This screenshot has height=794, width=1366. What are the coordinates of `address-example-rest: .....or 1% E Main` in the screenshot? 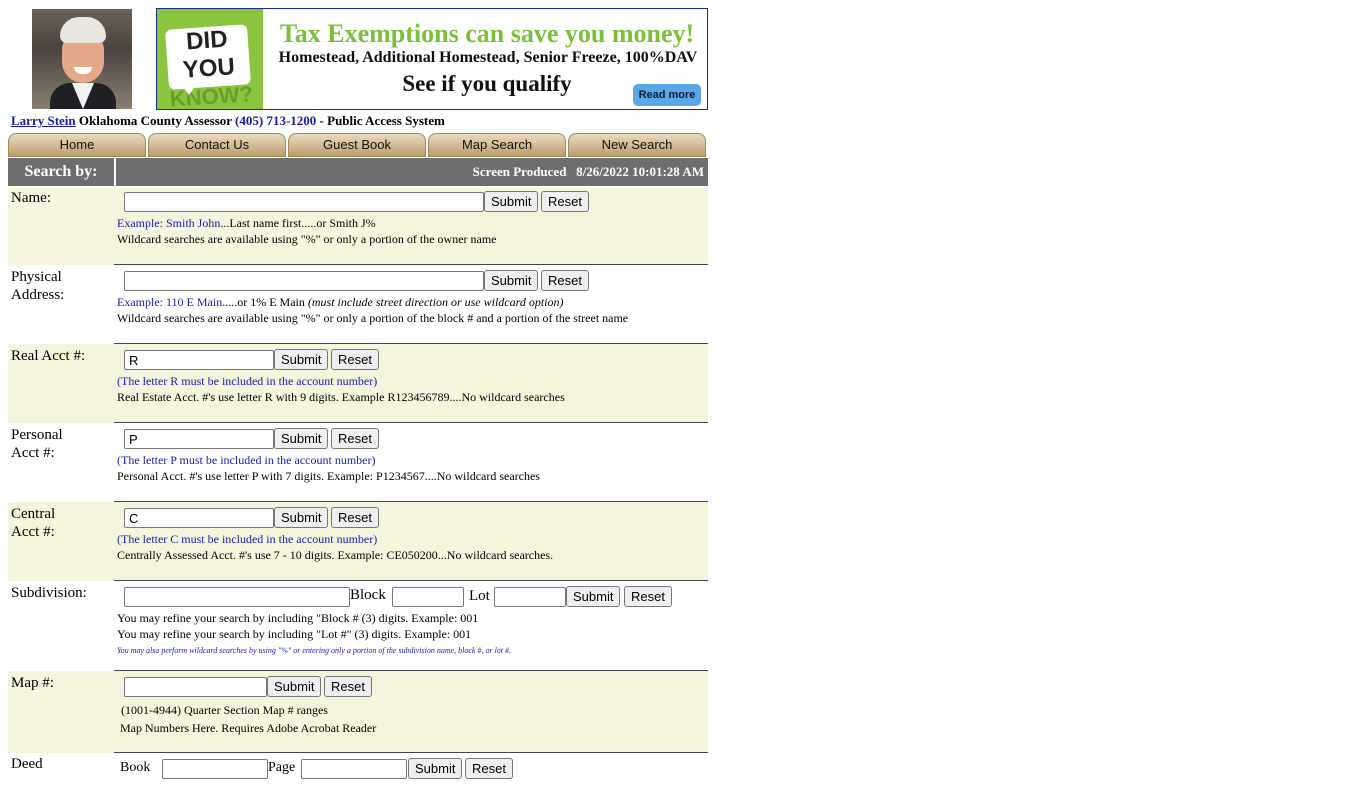 It's located at (265, 302).